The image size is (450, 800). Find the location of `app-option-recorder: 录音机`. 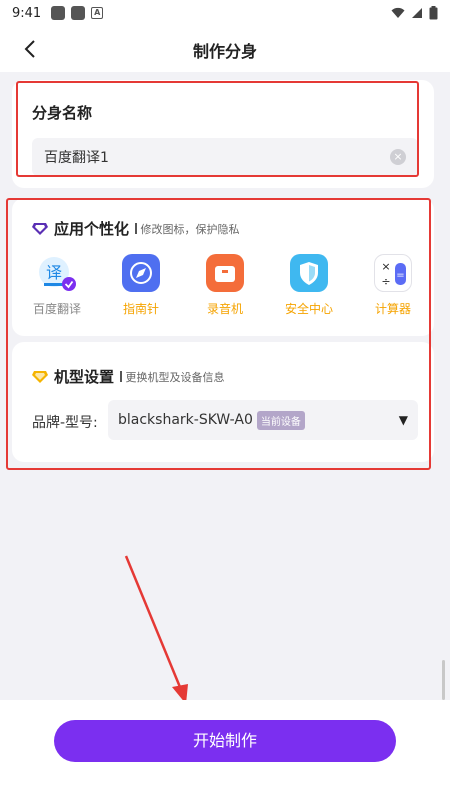

app-option-recorder: 录音机 is located at coordinates (225, 285).